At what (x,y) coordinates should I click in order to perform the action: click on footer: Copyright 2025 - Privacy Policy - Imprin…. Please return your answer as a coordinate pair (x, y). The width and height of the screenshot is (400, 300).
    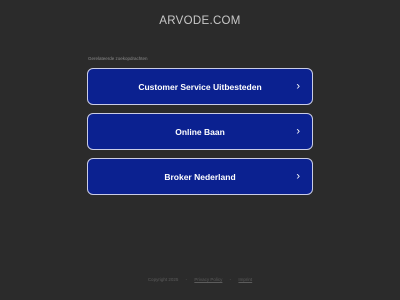
    Looking at the image, I should click on (200, 279).